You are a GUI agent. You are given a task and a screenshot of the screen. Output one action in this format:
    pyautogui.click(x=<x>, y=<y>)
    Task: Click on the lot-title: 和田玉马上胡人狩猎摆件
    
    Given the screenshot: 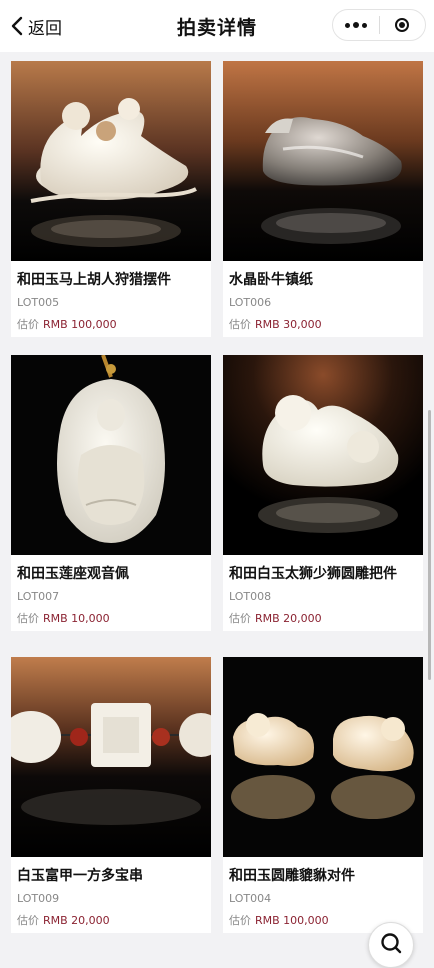 What is the action you would take?
    pyautogui.click(x=94, y=280)
    